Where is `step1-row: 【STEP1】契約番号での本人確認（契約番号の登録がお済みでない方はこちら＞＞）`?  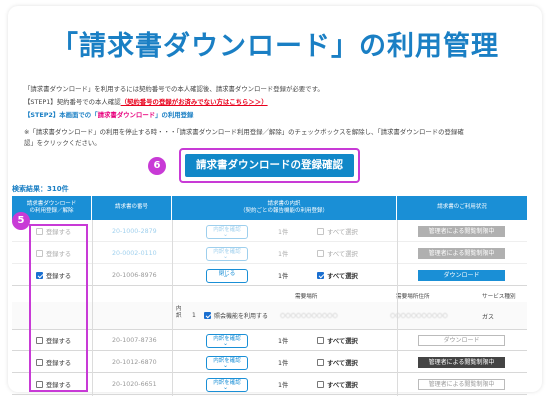 step1-row: 【STEP1】契約番号での本人確認（契約番号の登録がお済みでない方はこちら＞＞） is located at coordinates (146, 101).